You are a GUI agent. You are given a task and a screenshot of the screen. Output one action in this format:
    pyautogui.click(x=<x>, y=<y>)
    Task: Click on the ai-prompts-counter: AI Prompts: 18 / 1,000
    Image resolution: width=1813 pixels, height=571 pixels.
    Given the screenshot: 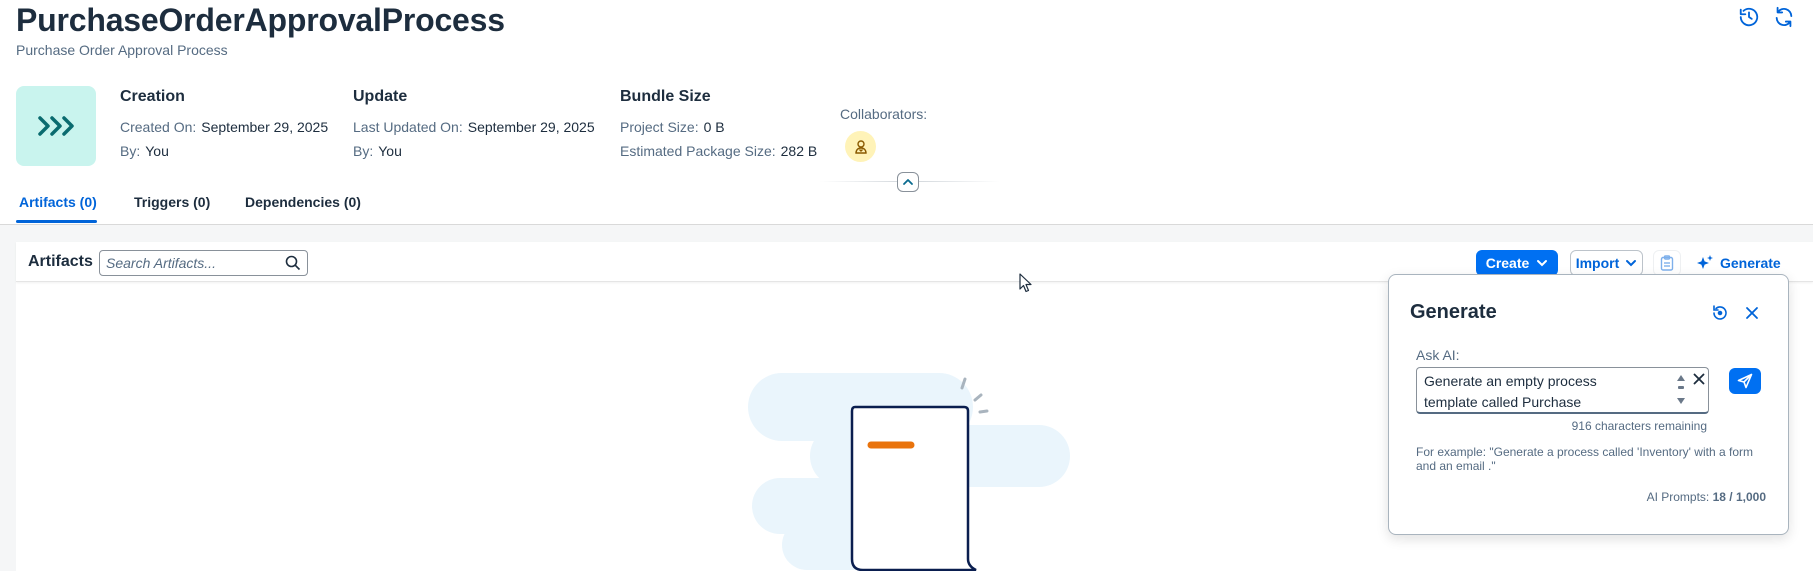 What is the action you would take?
    pyautogui.click(x=1706, y=497)
    